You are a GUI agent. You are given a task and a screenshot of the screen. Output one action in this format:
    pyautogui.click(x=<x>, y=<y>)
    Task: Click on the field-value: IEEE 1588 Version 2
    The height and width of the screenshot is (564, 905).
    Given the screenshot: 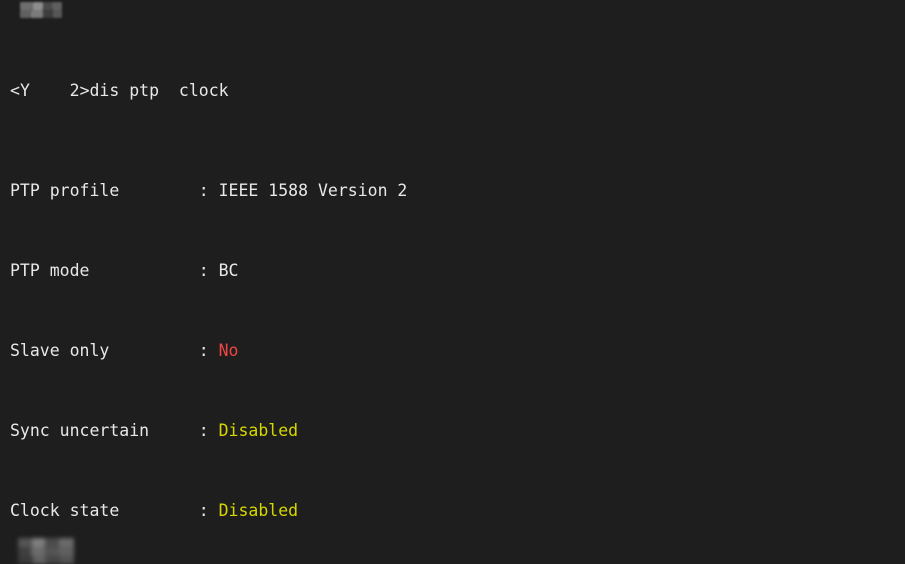 What is the action you would take?
    pyautogui.click(x=313, y=190)
    